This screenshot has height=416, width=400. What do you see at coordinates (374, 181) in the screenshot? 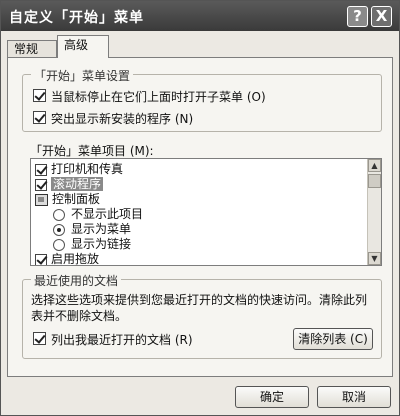
I see `scroll-thumb` at bounding box center [374, 181].